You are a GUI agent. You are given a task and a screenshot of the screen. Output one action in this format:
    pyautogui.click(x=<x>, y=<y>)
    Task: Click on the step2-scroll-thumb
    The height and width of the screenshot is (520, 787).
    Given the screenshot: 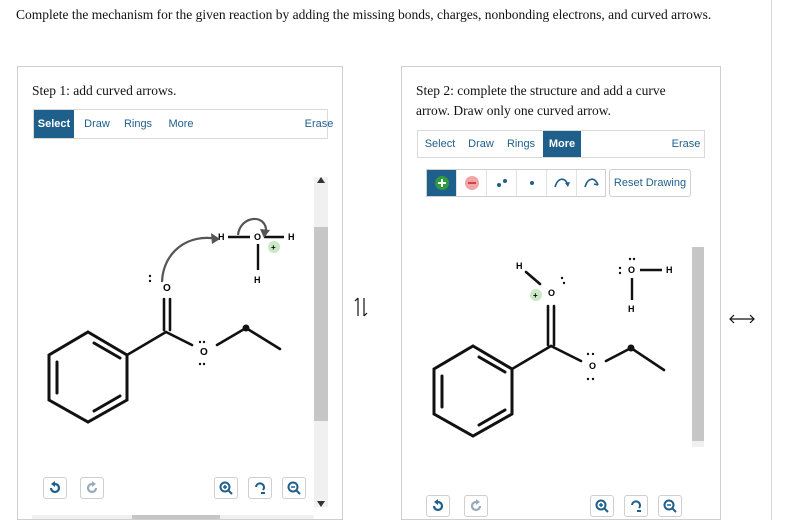 What is the action you would take?
    pyautogui.click(x=698, y=344)
    